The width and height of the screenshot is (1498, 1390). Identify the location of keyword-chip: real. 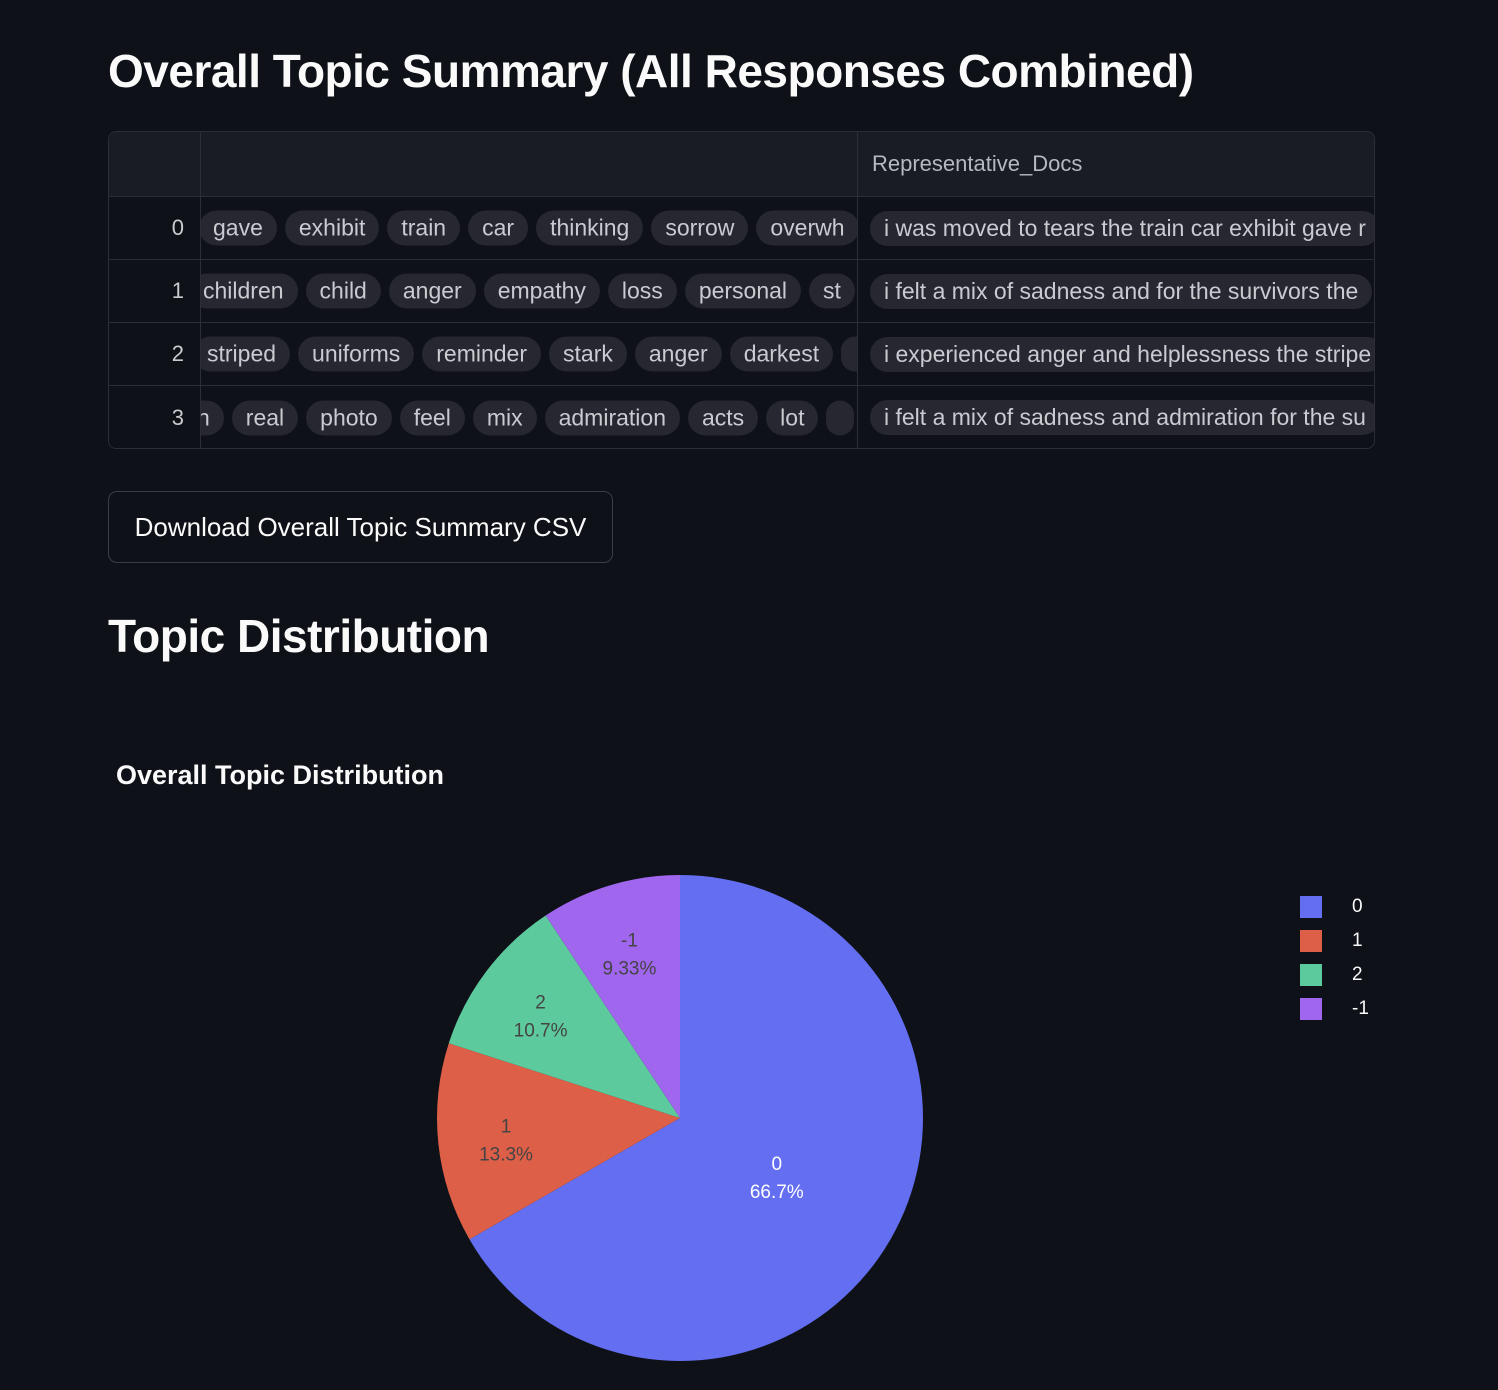
(265, 417).